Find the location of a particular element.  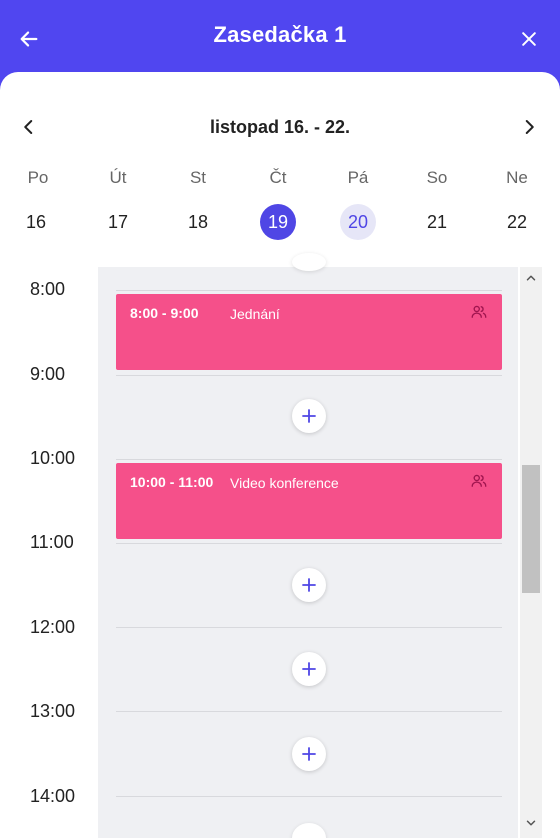

week-range-label: listopad 16. - 22. is located at coordinates (280, 127).